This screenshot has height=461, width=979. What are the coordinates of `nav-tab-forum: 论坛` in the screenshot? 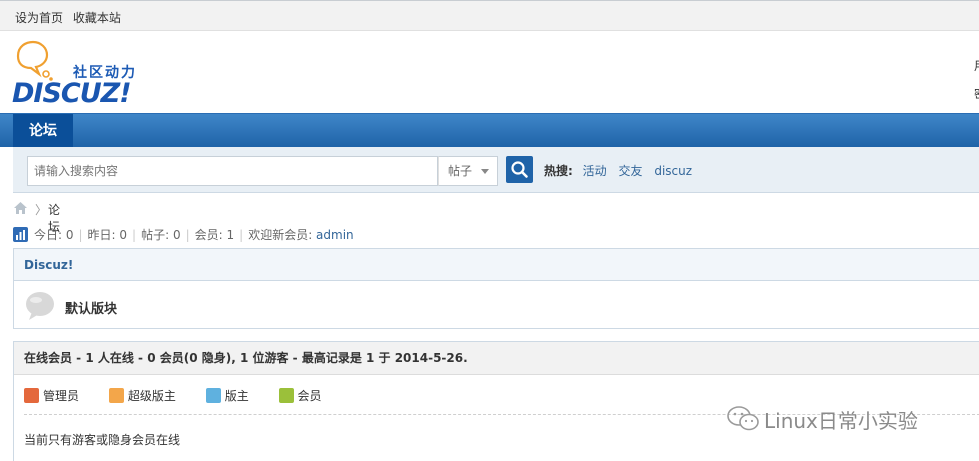 It's located at (43, 131).